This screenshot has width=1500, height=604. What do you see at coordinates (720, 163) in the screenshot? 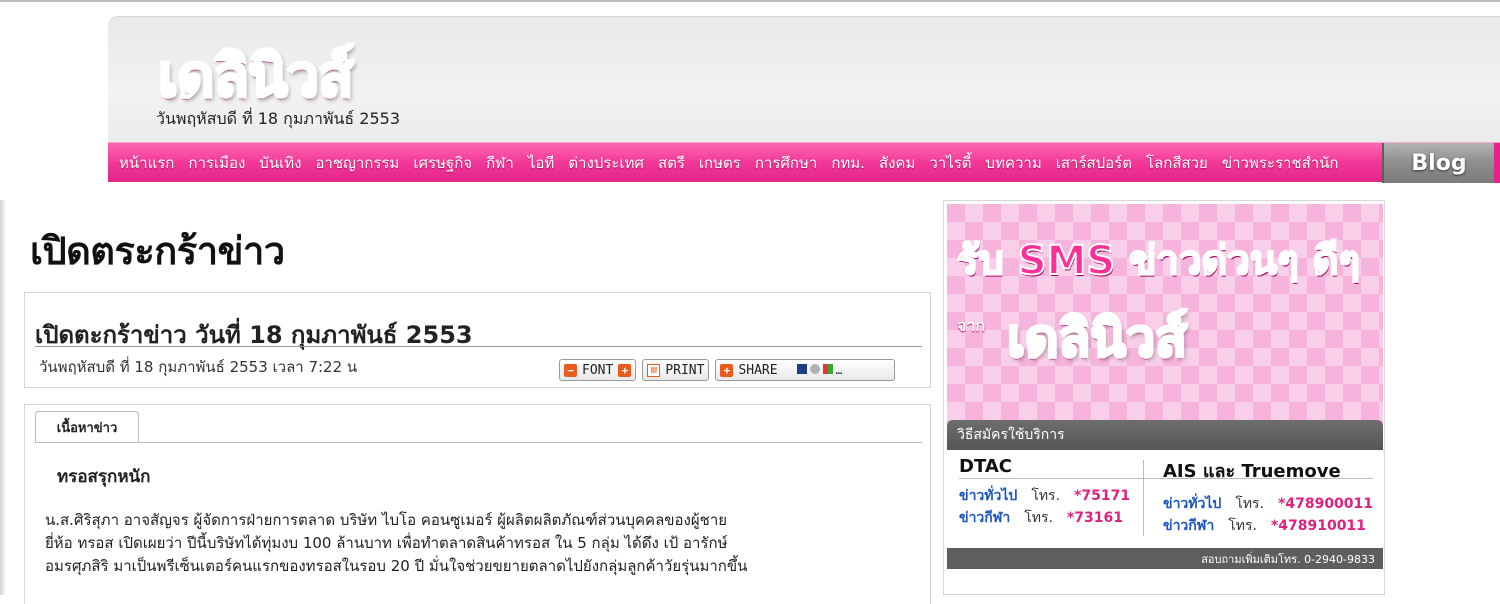
I see `nav-item-agriculture: เกษตร` at bounding box center [720, 163].